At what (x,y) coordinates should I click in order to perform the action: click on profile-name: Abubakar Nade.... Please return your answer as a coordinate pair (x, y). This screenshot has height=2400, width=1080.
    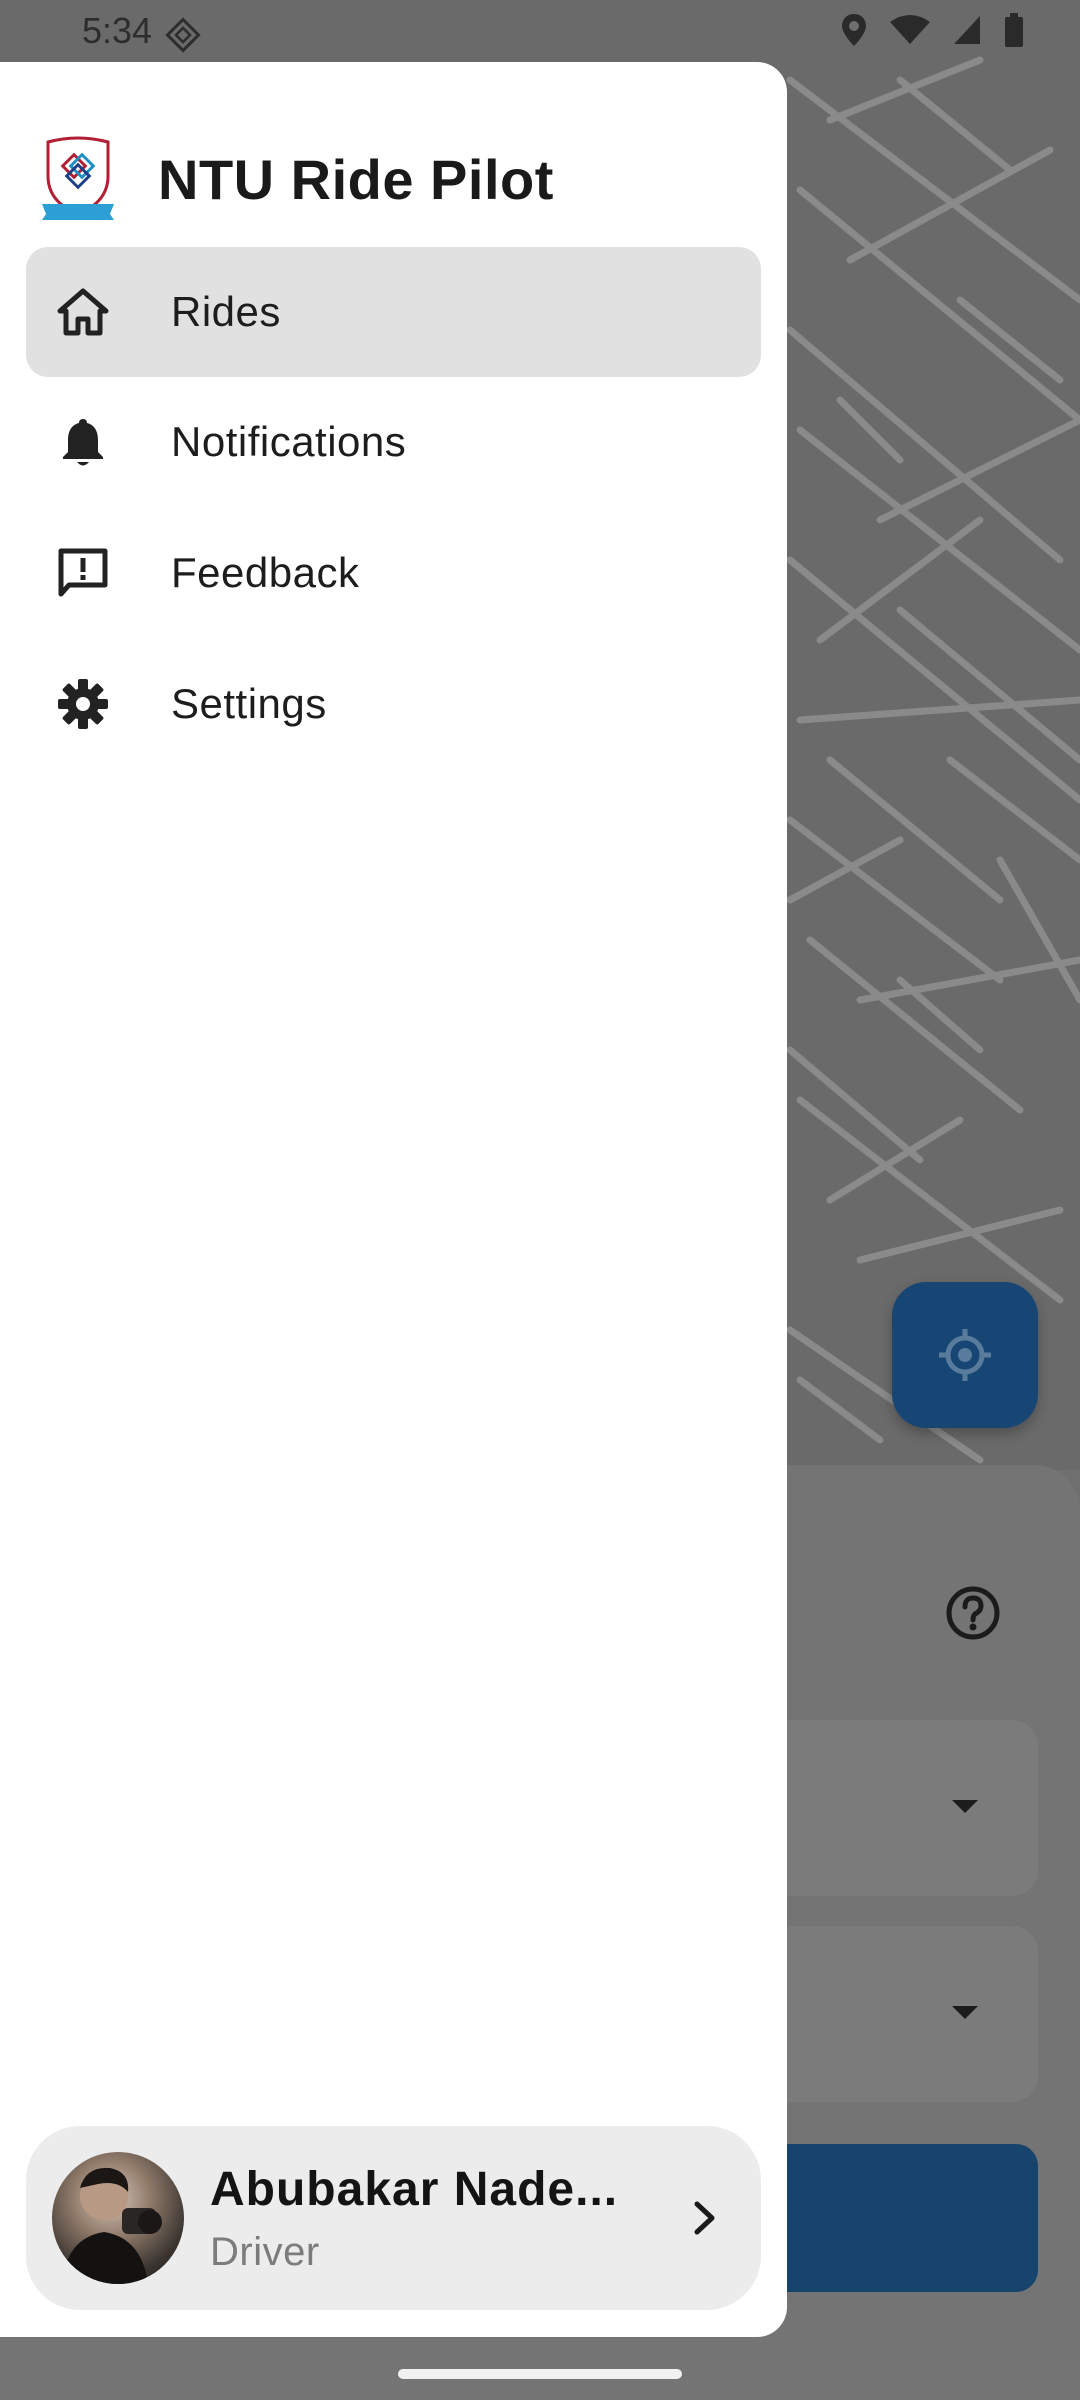
    Looking at the image, I should click on (414, 2189).